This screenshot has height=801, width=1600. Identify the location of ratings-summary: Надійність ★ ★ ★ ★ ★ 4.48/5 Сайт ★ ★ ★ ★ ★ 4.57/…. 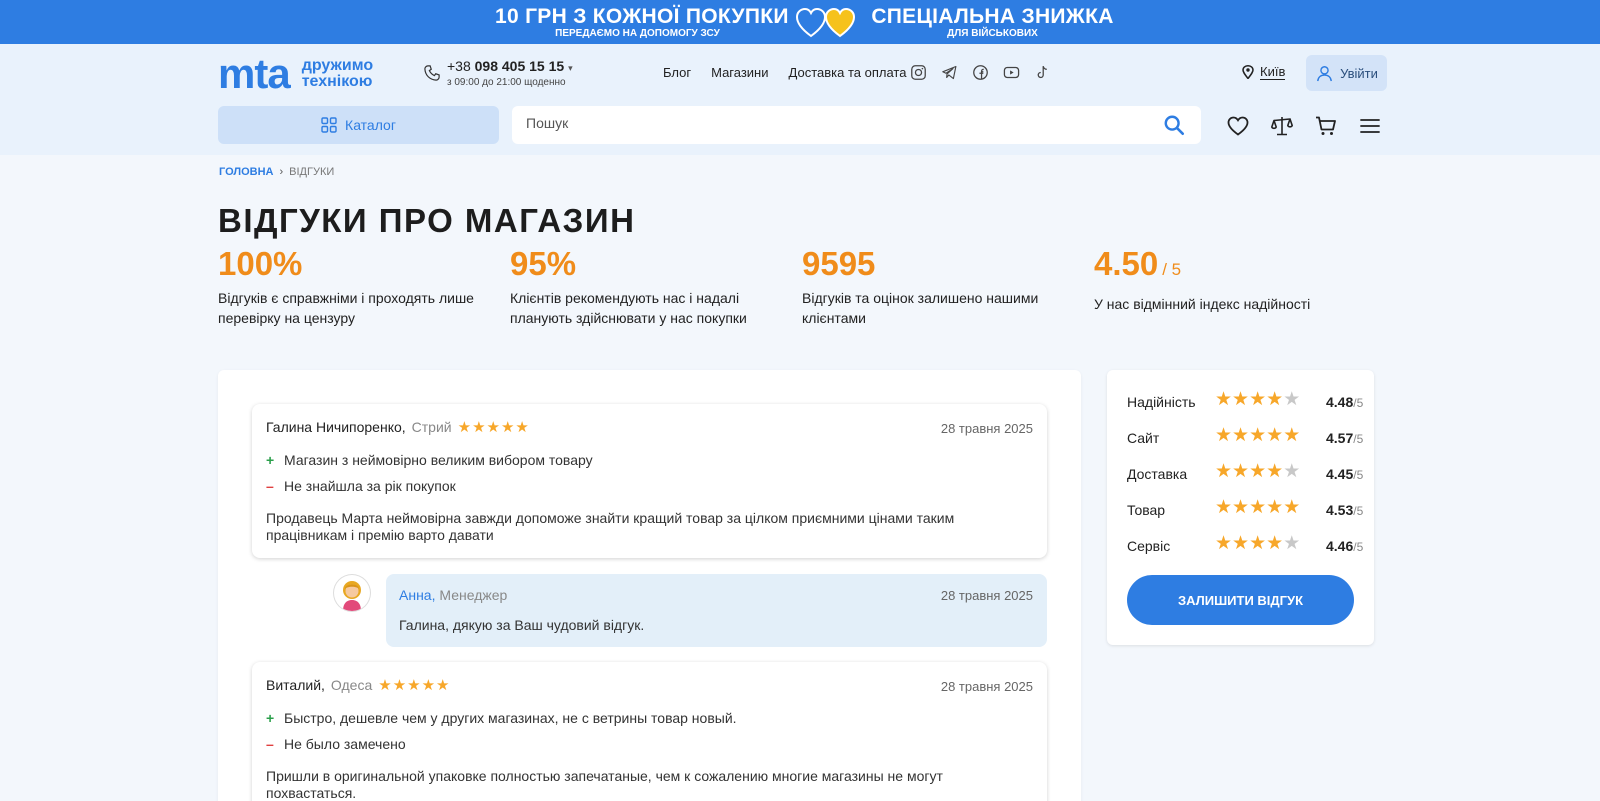
(1240, 507).